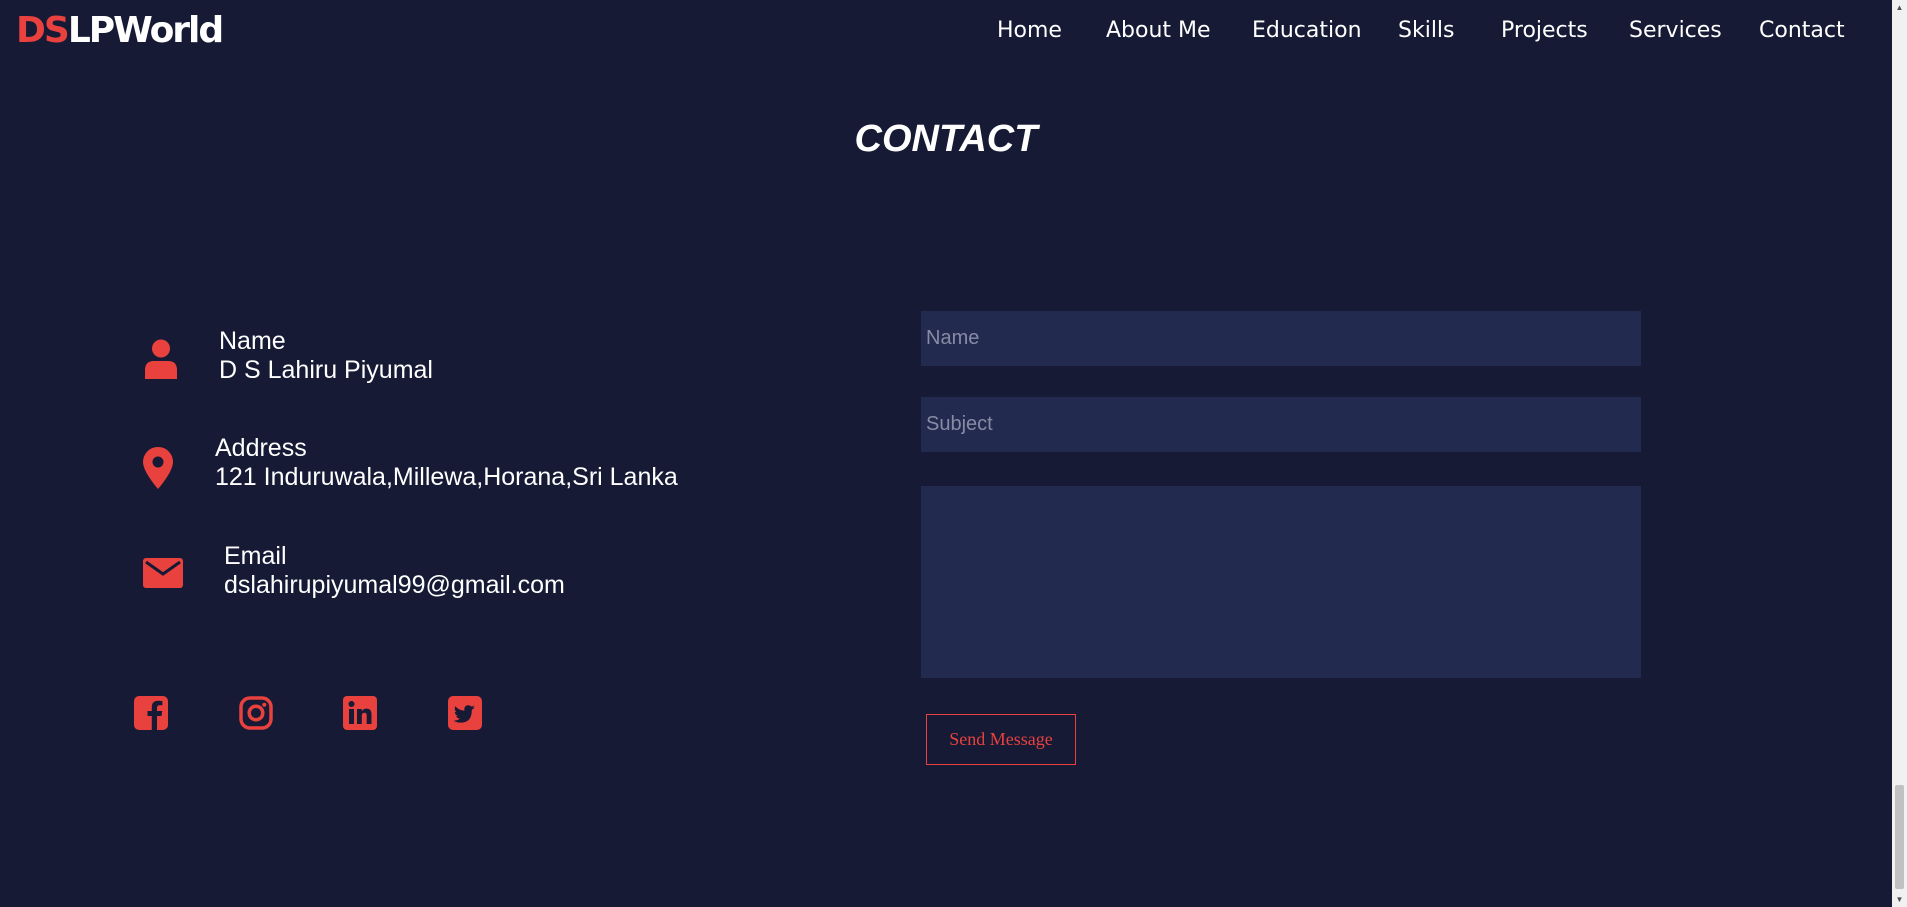 The height and width of the screenshot is (907, 1907). I want to click on user-icon, so click(161, 359).